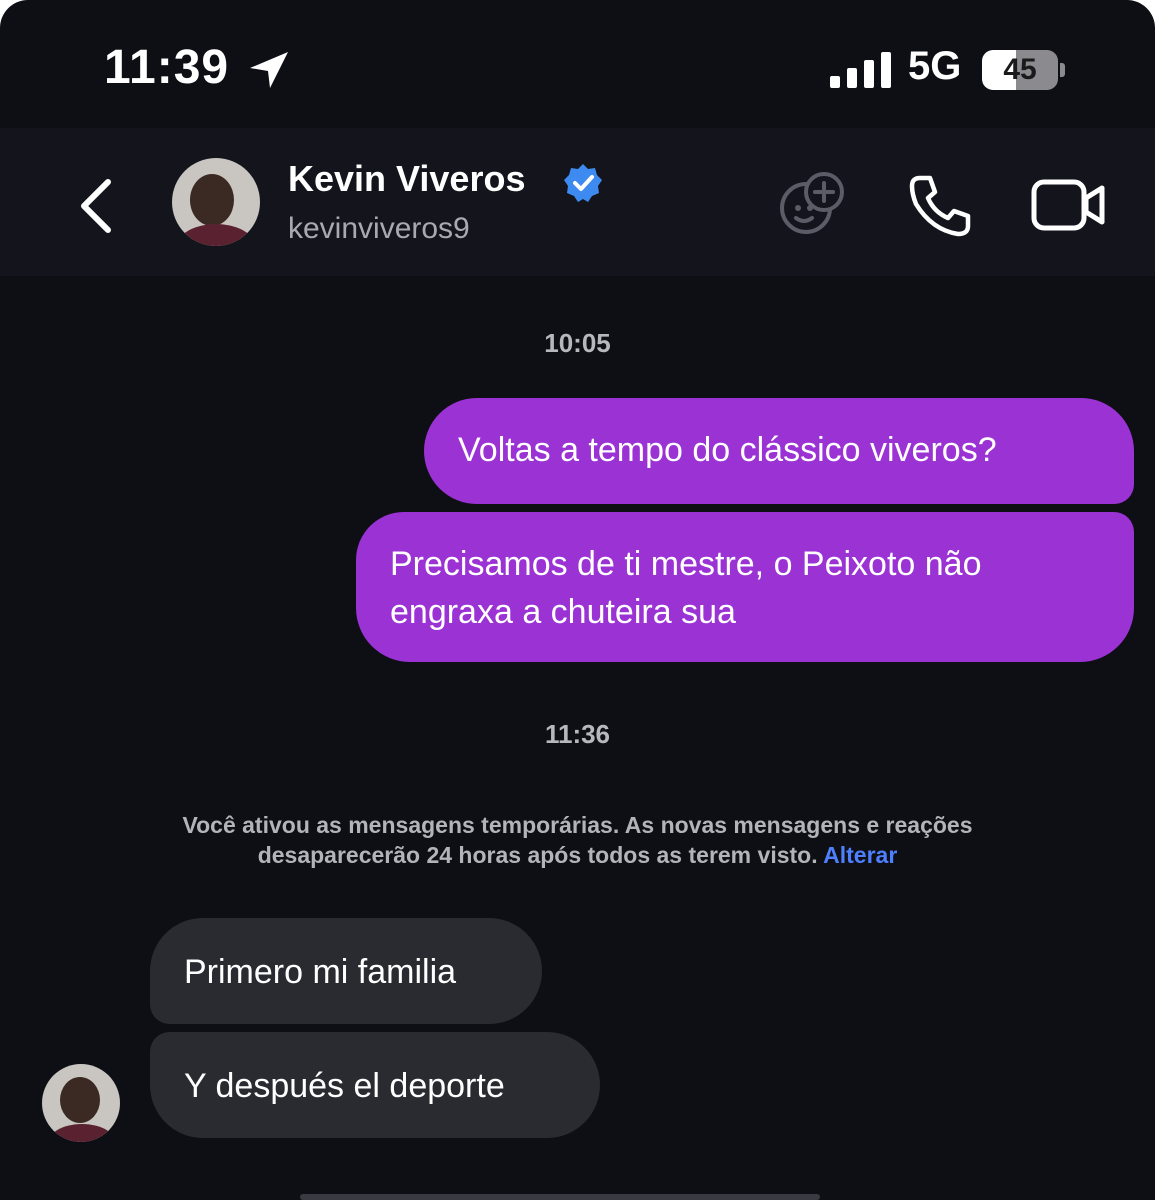 The image size is (1155, 1200). Describe the element at coordinates (812, 204) in the screenshot. I see `effects-icon` at that location.